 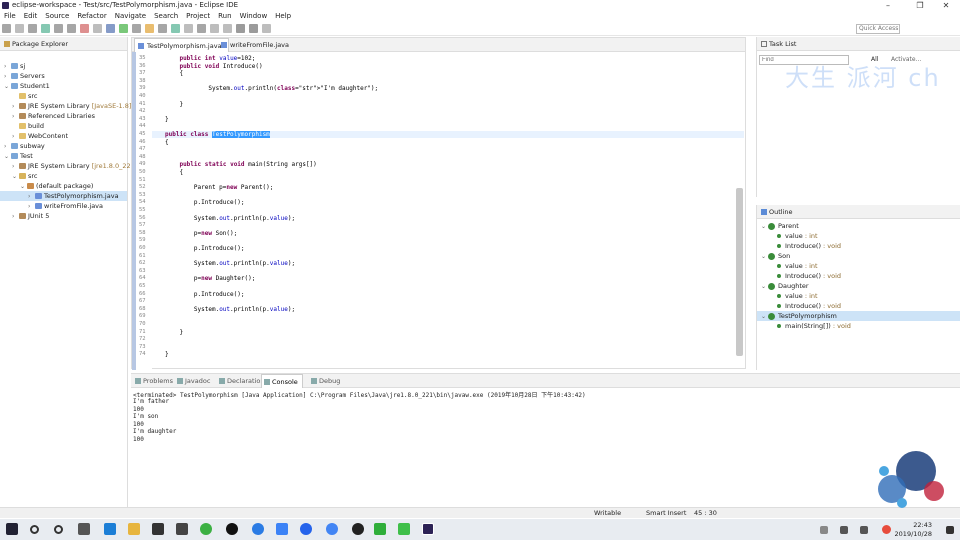 What do you see at coordinates (428, 529) in the screenshot?
I see `eclipse-taskbar-icon` at bounding box center [428, 529].